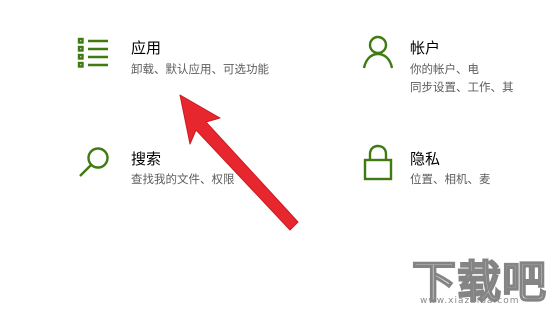 Image resolution: width=549 pixels, height=313 pixels. What do you see at coordinates (378, 165) in the screenshot?
I see `lock-icon` at bounding box center [378, 165].